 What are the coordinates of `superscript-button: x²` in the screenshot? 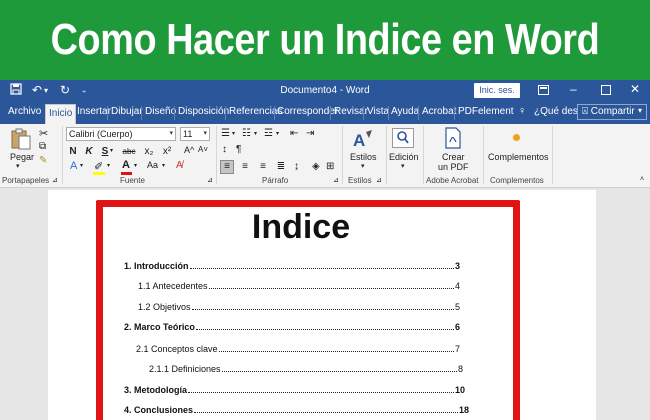 It's located at (167, 152).